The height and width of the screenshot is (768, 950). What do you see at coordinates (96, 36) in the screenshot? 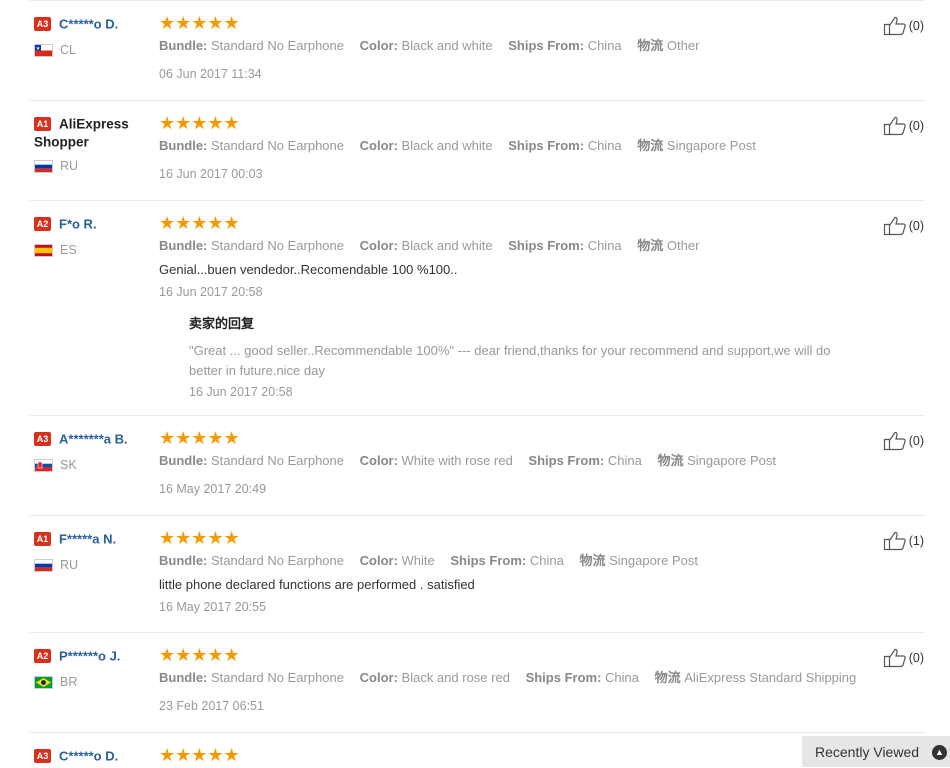
I see `reviewer-info: A3 C*****o D. CL` at bounding box center [96, 36].